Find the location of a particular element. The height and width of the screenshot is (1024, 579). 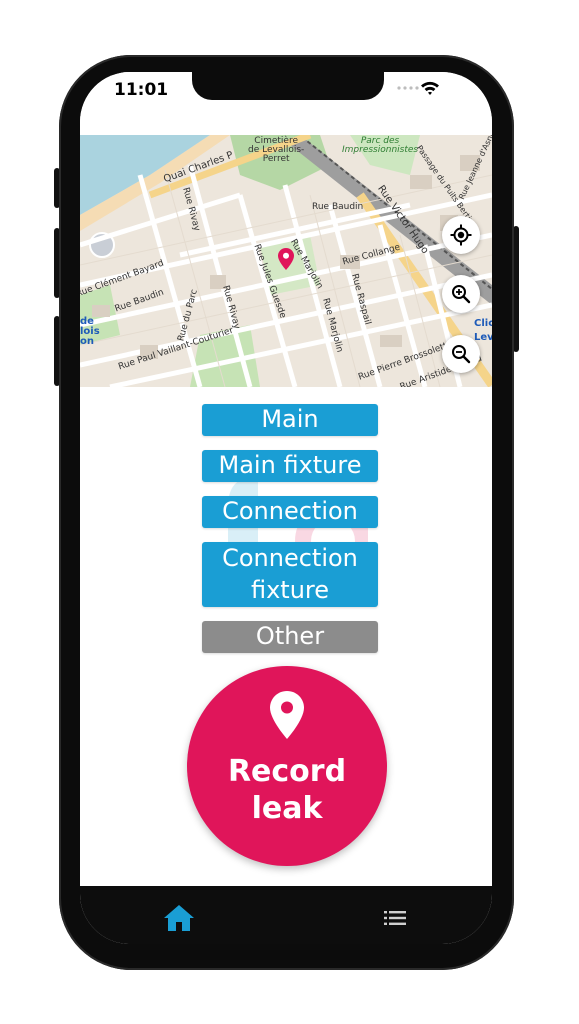

map-label-left-blue: de lois on is located at coordinates (90, 331).